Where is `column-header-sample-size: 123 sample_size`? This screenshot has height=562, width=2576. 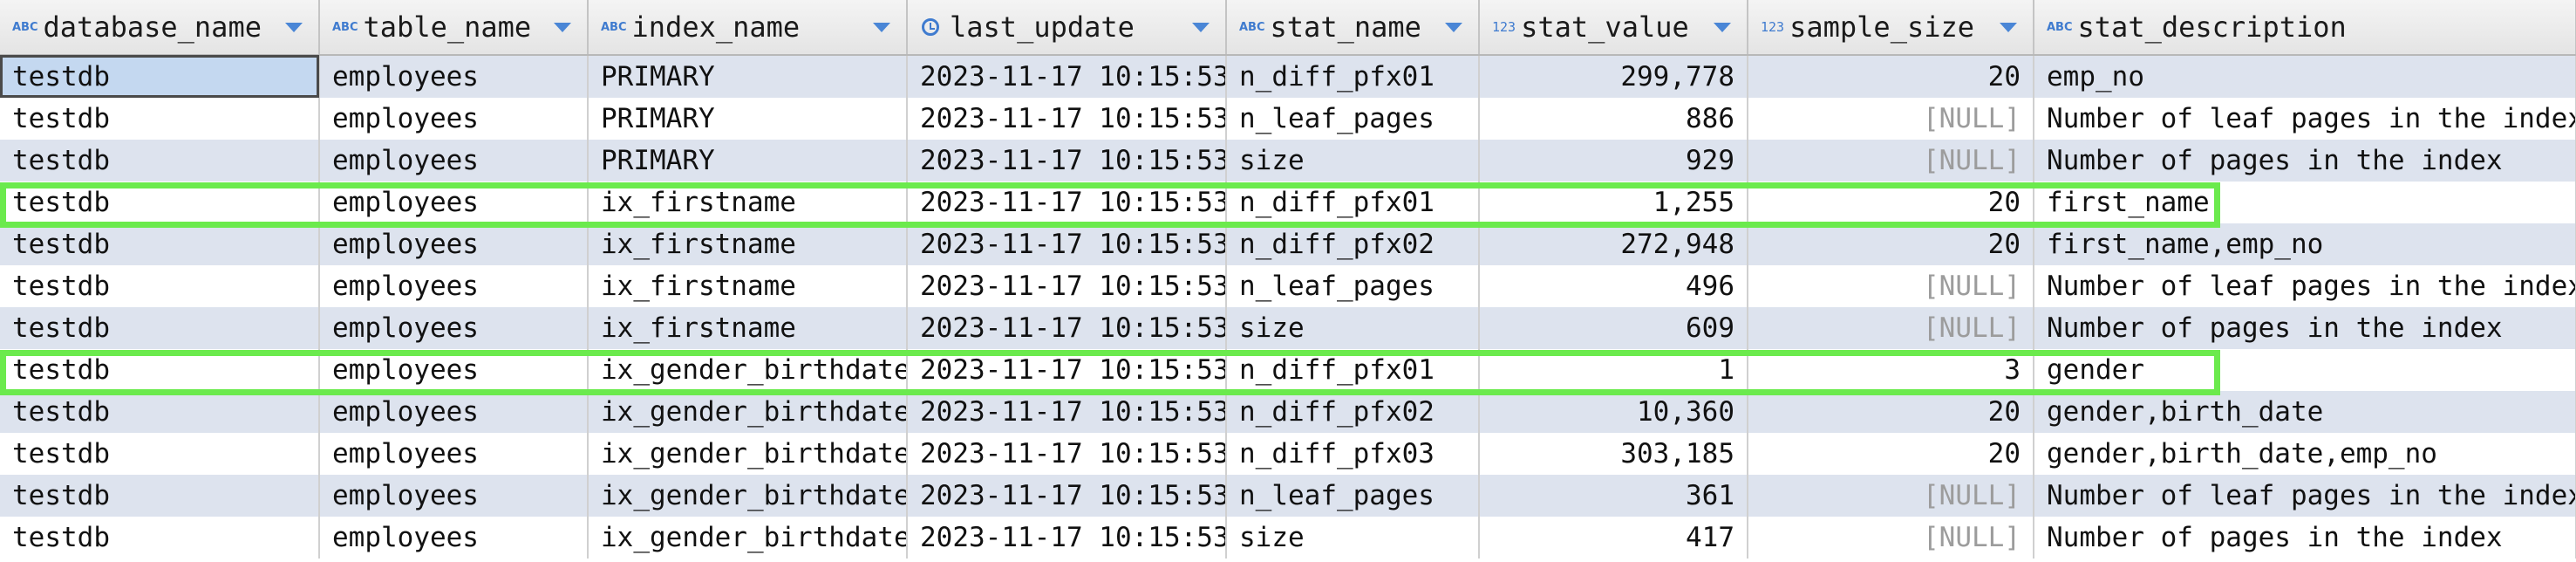
column-header-sample-size: 123 sample_size is located at coordinates (1891, 28).